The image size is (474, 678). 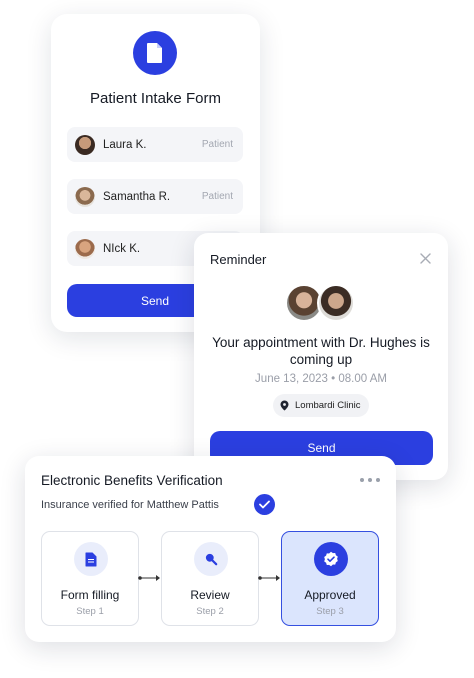 What do you see at coordinates (211, 559) in the screenshot?
I see `search-icon` at bounding box center [211, 559].